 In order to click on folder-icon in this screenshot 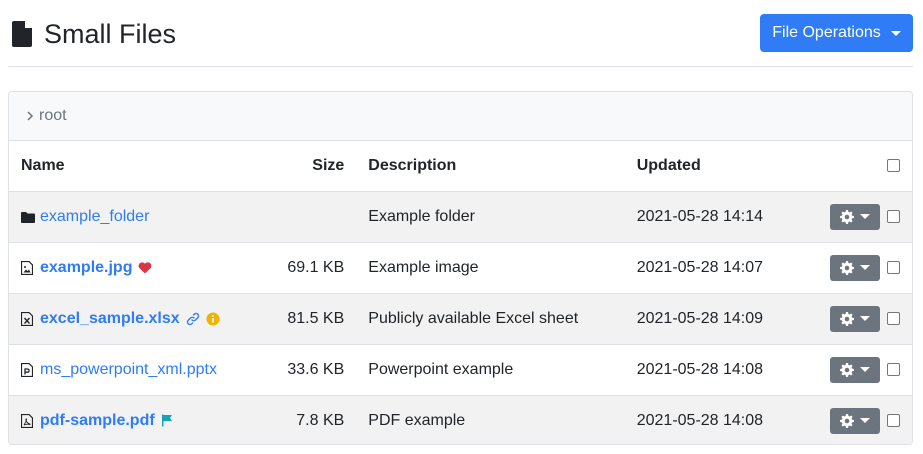, I will do `click(28, 217)`.